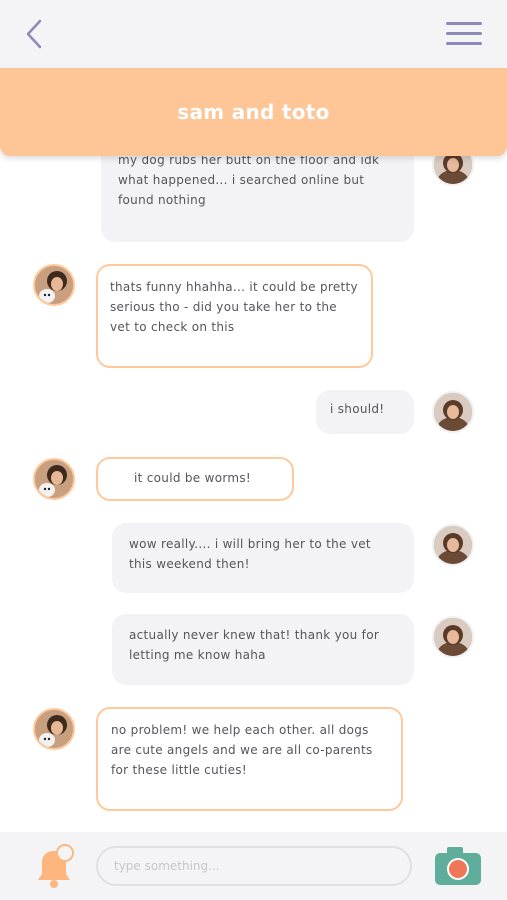  I want to click on chat-title-banner: sam and toto, so click(253, 112).